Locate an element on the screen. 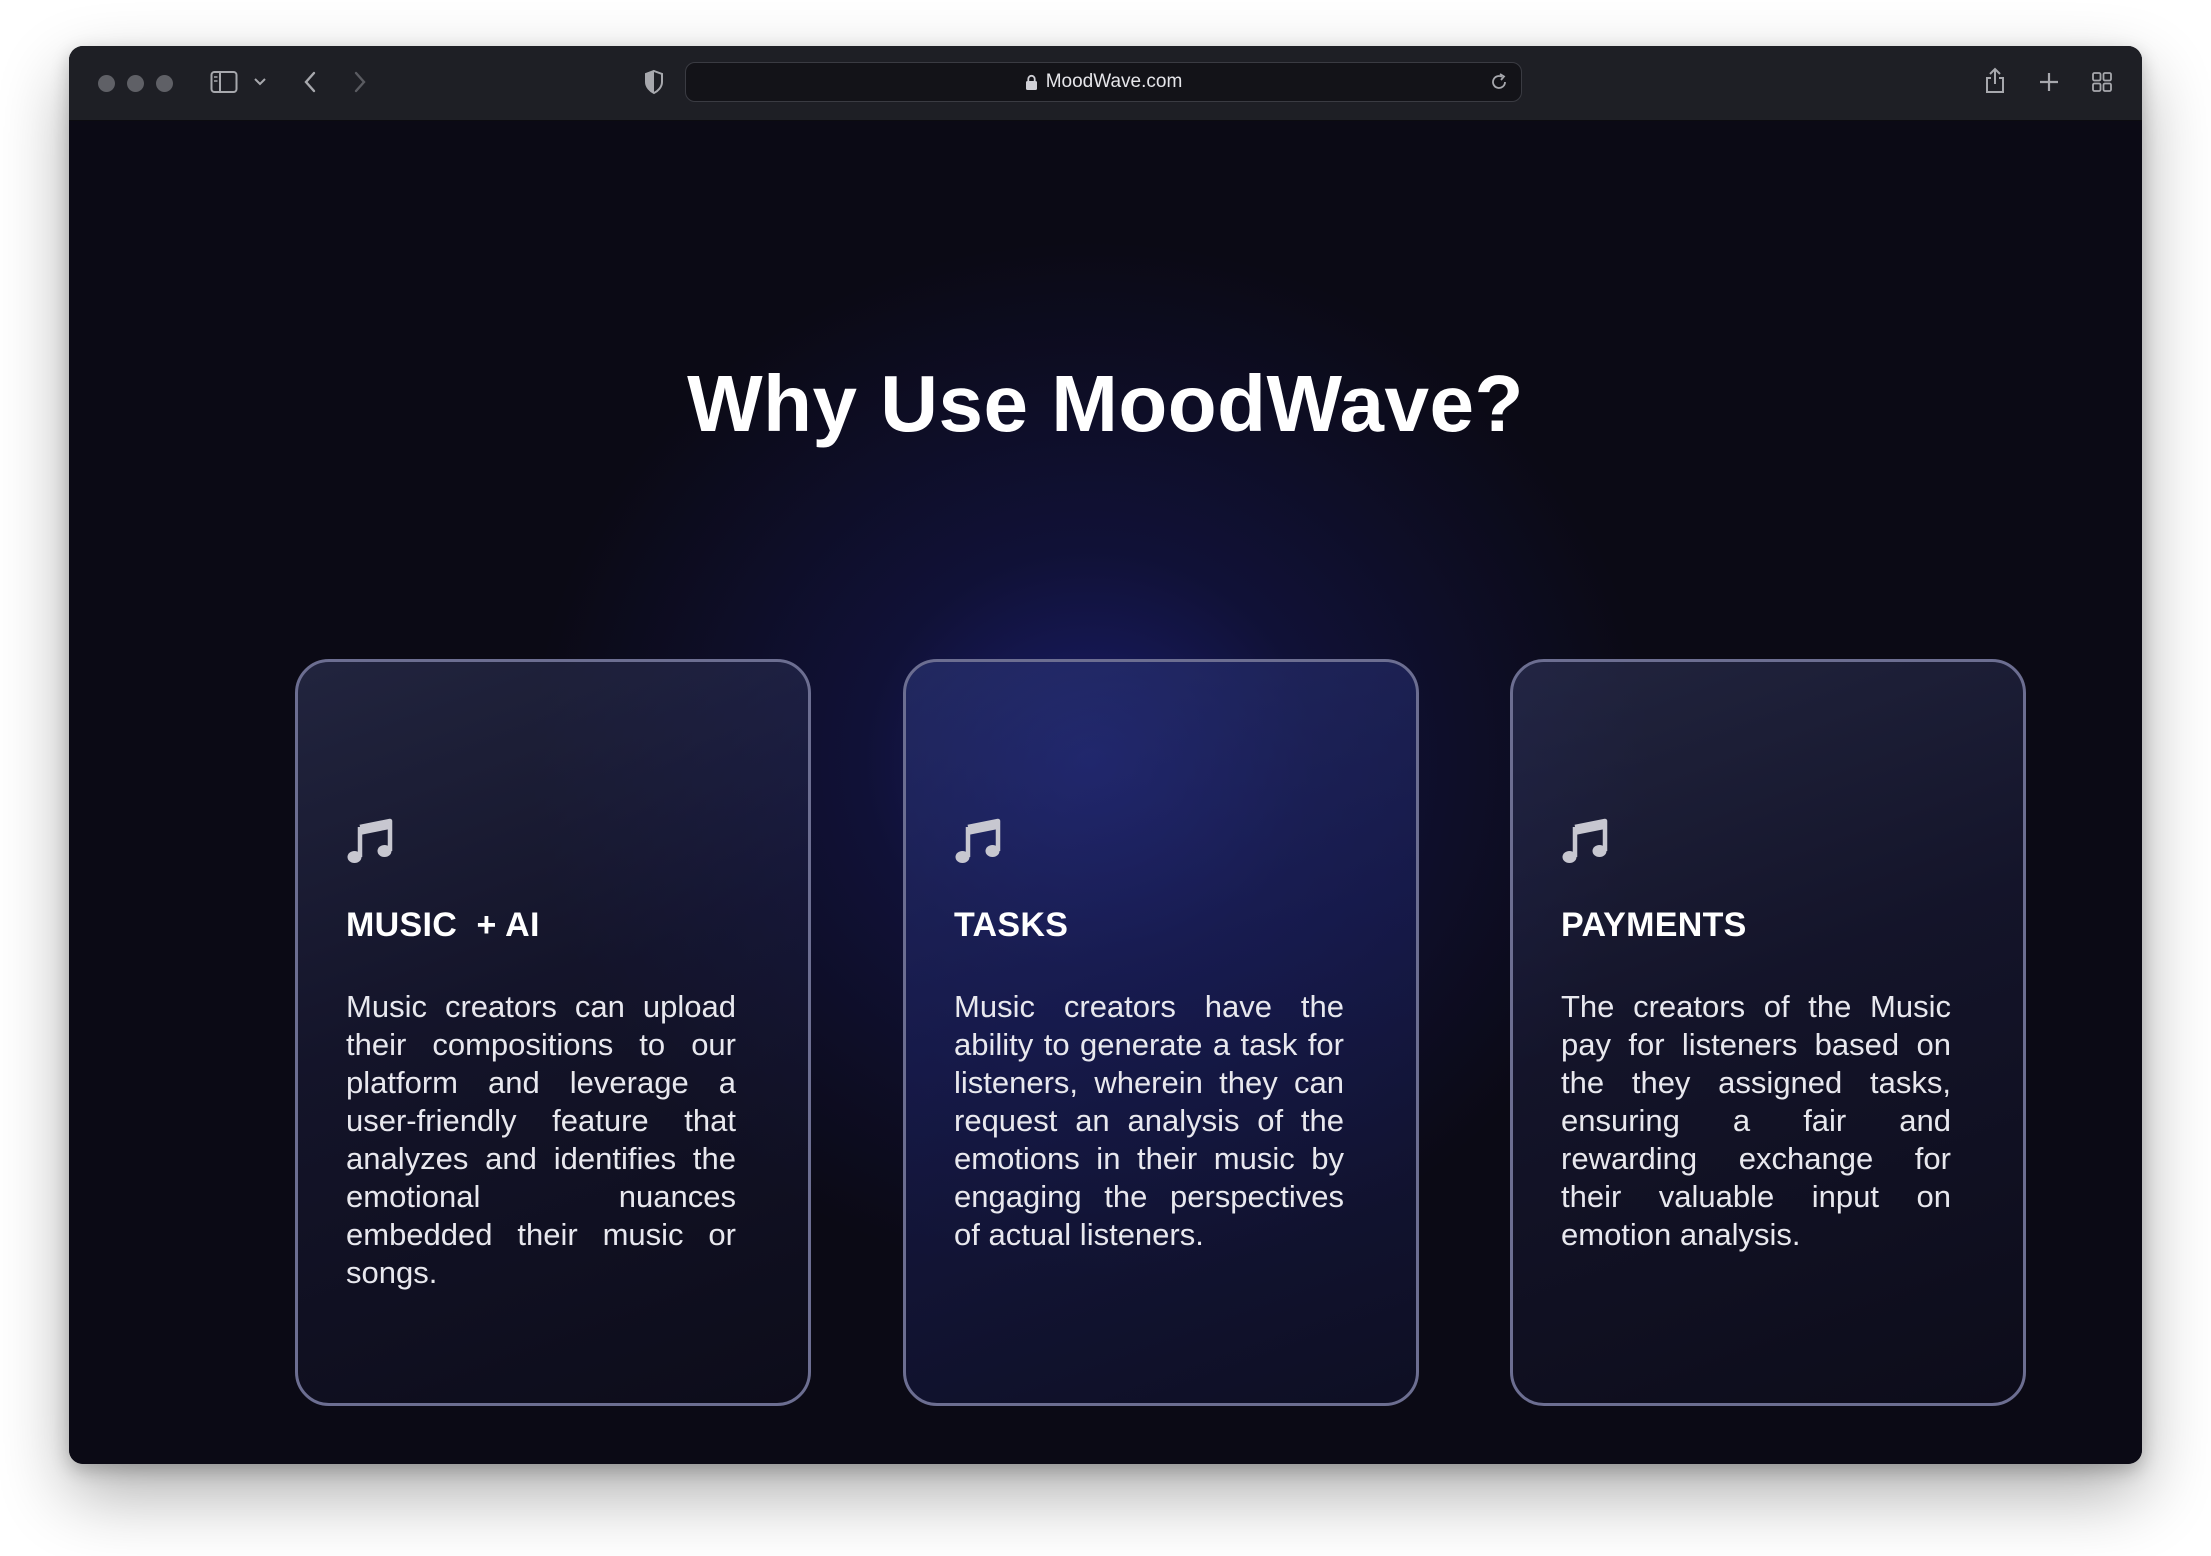 Image resolution: width=2211 pixels, height=1556 pixels. chevron-down-icon is located at coordinates (260, 82).